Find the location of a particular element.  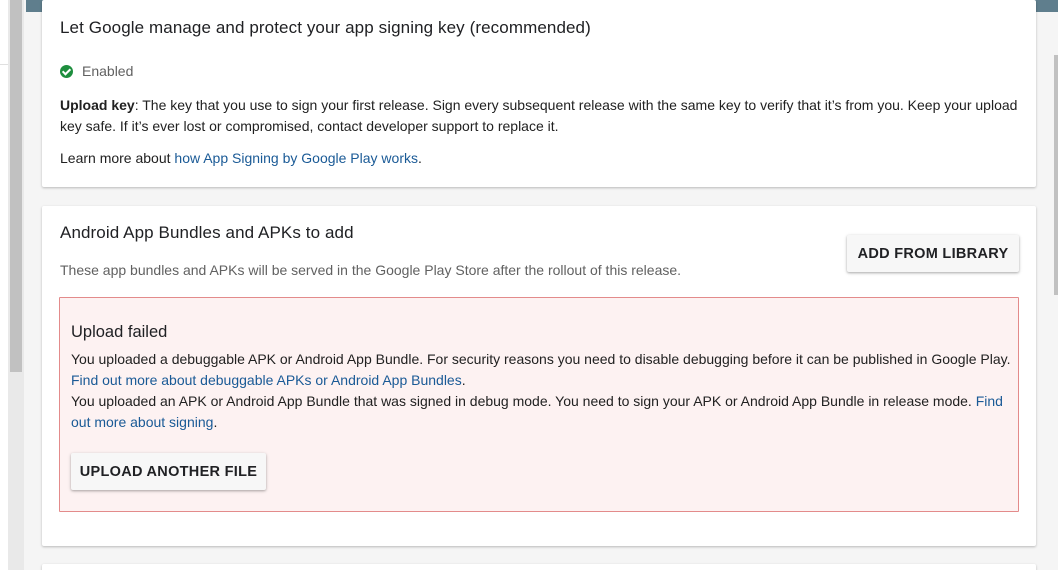

next-card is located at coordinates (539, 567).